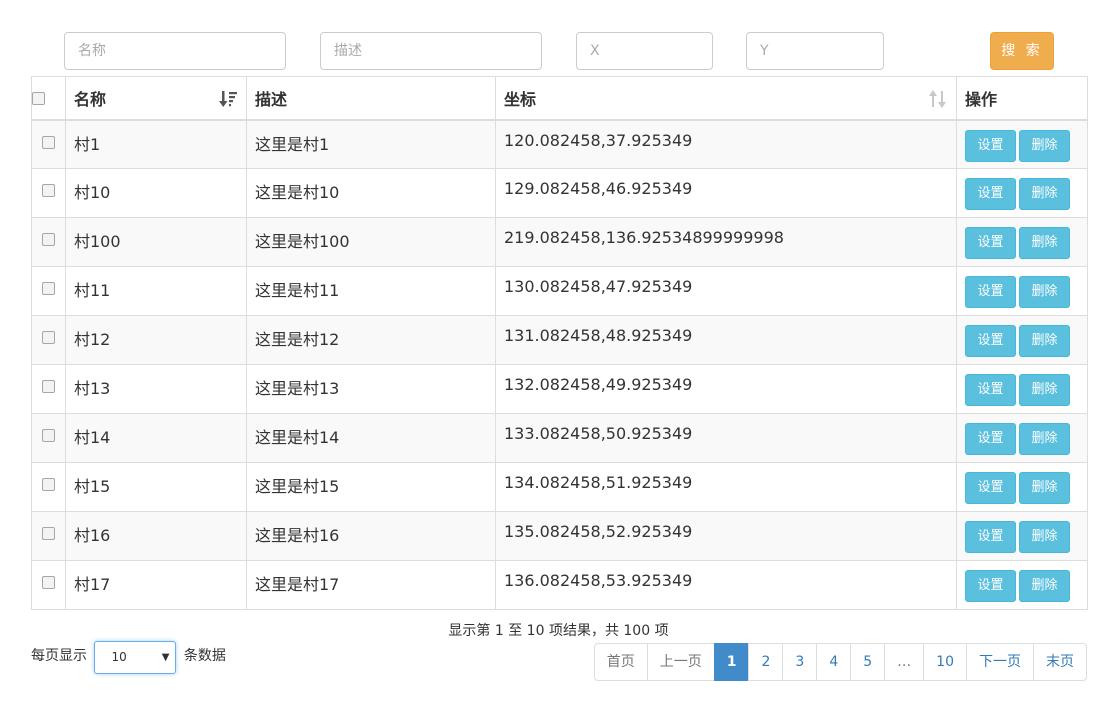  I want to click on page-link: 3, so click(800, 662).